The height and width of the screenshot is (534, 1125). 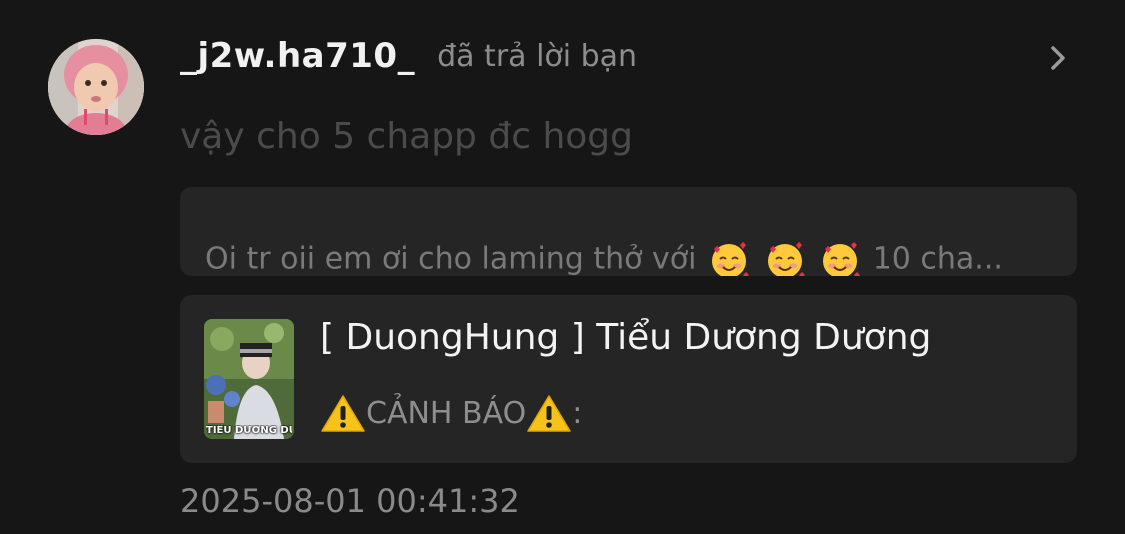 I want to click on warning-label: CẢNH BÁO, so click(x=446, y=413).